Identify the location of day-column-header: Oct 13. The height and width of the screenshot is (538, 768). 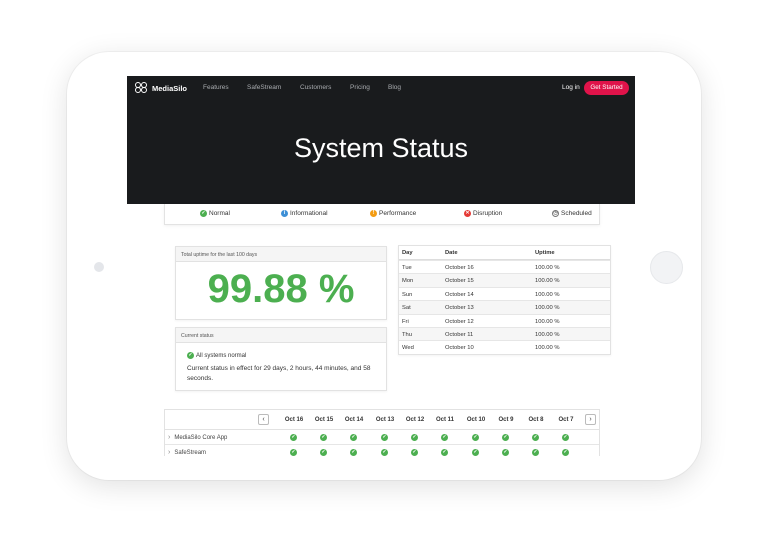
(385, 420).